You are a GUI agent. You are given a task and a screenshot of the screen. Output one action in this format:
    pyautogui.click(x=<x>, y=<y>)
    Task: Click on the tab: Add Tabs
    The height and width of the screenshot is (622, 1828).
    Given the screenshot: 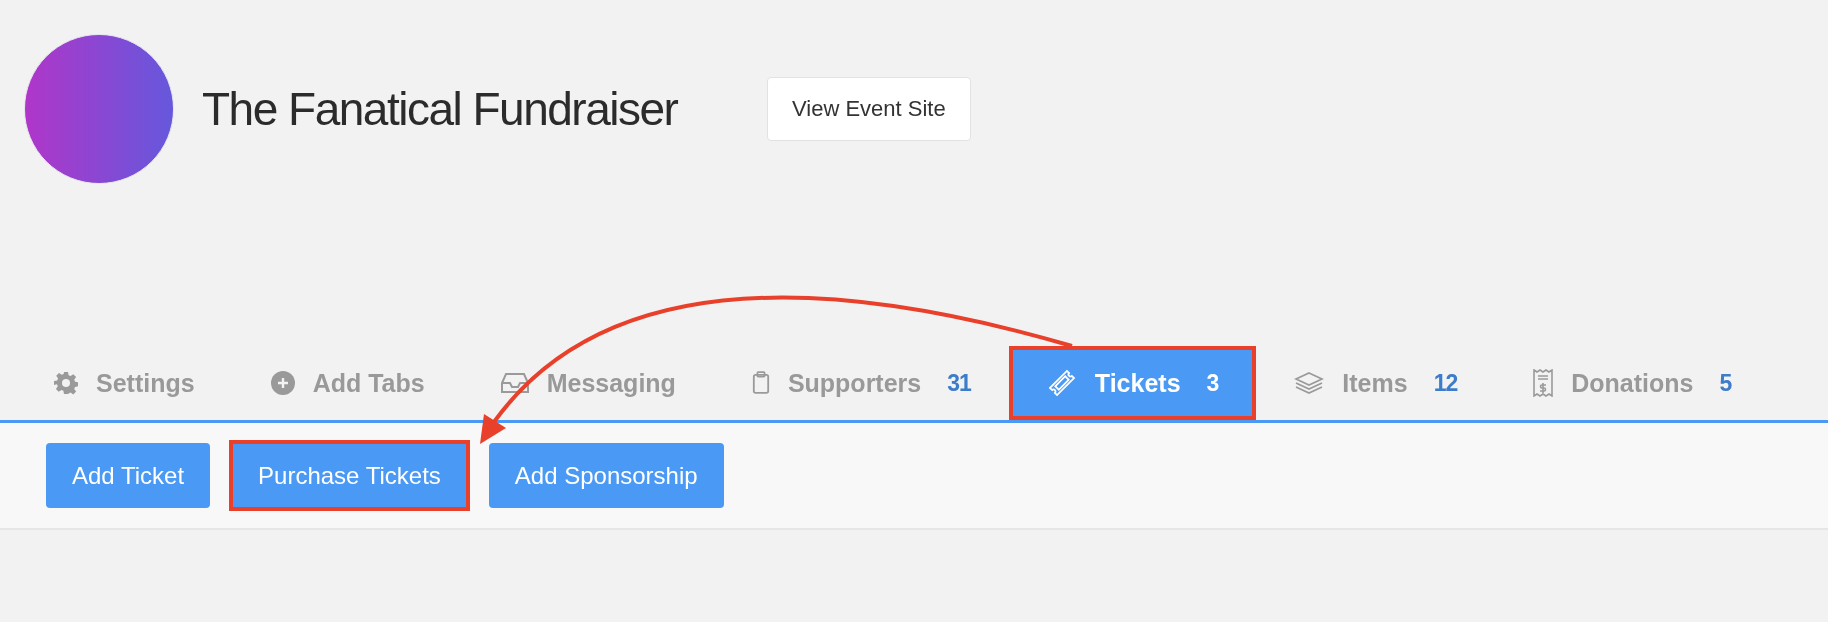 What is the action you would take?
    pyautogui.click(x=347, y=383)
    